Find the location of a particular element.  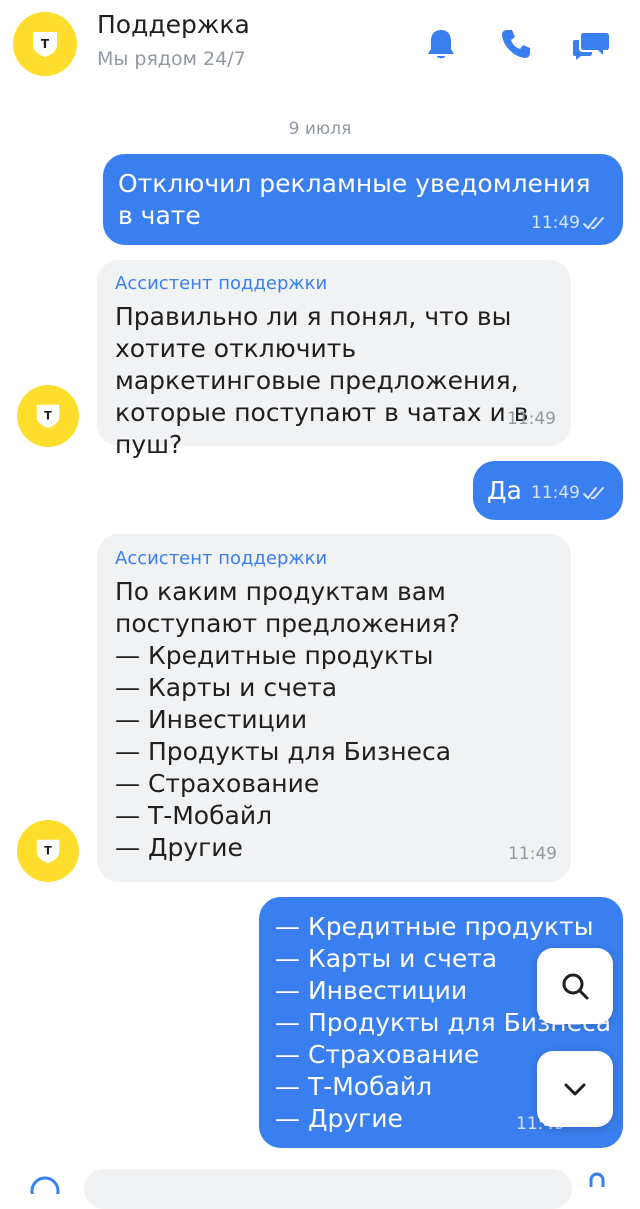

search-messages-button is located at coordinates (575, 986).